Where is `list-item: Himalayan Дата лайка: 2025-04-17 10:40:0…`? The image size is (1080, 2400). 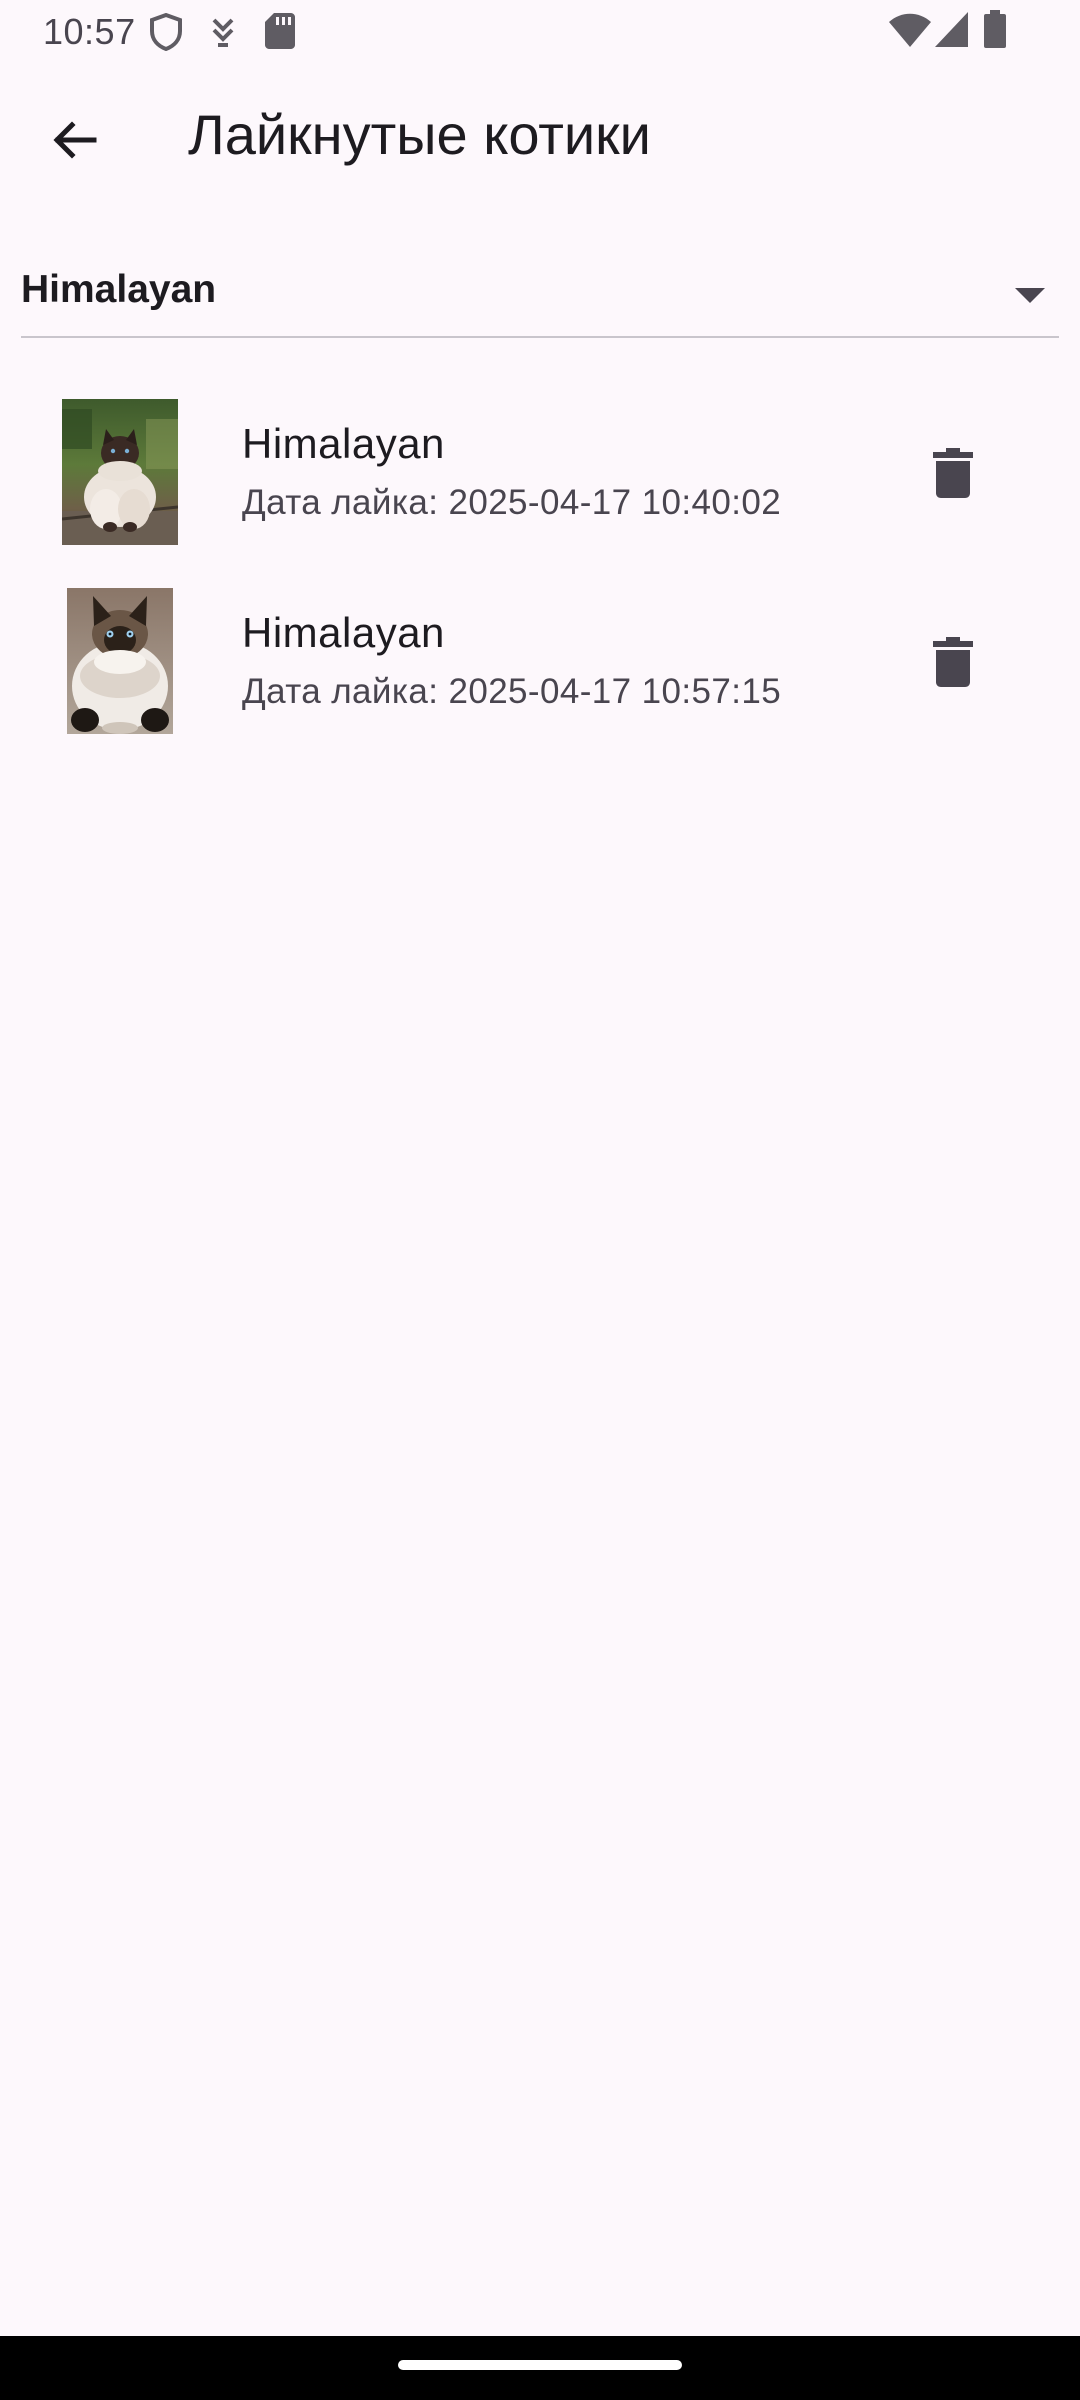 list-item: Himalayan Дата лайка: 2025-04-17 10:40:0… is located at coordinates (540, 474).